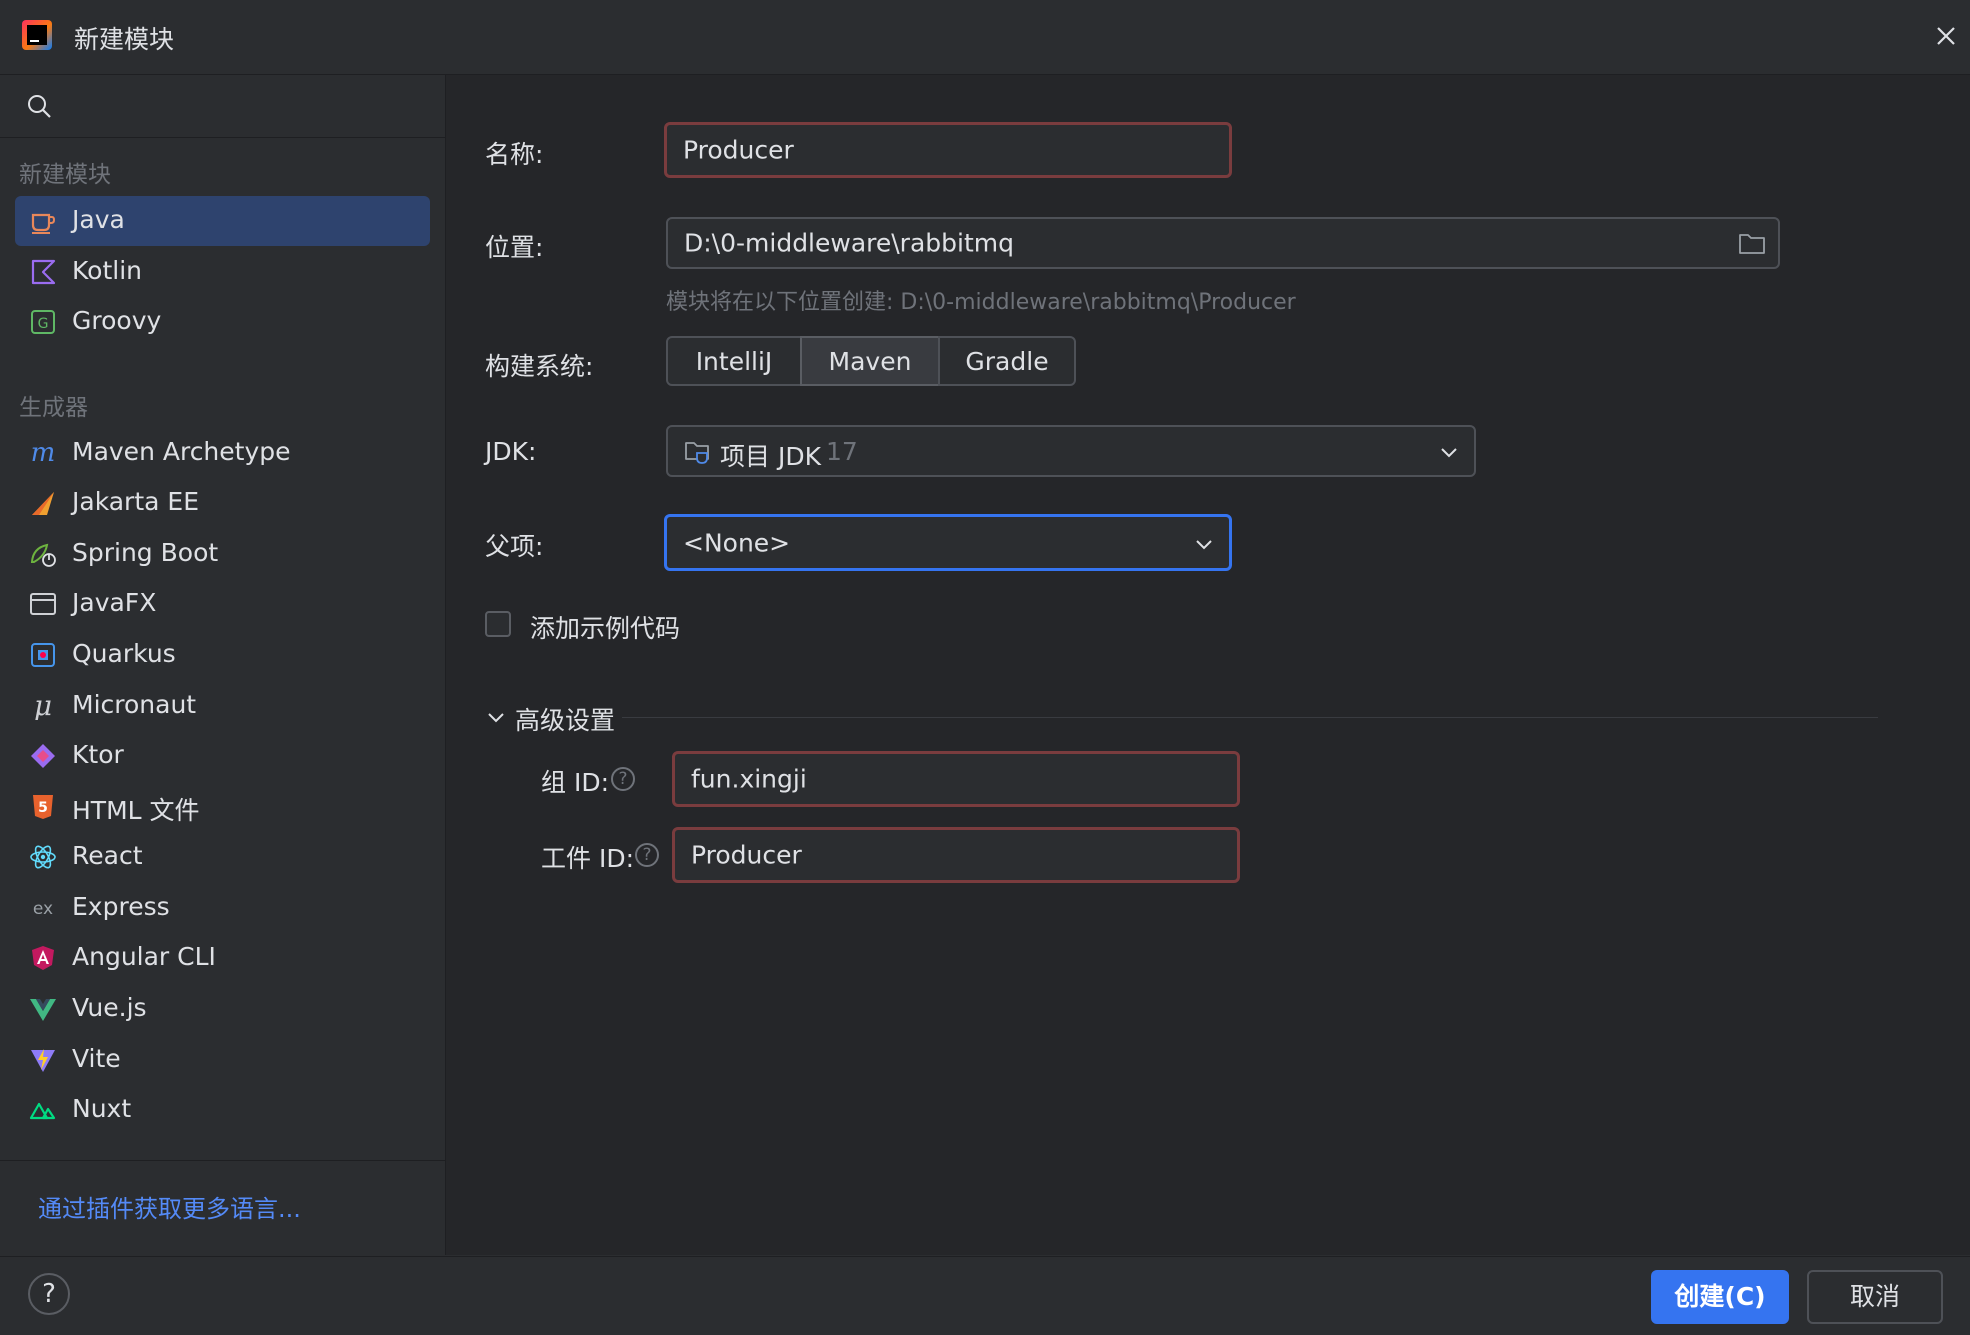  Describe the element at coordinates (1720, 1297) in the screenshot. I see `create-button: 创建(C)` at that location.